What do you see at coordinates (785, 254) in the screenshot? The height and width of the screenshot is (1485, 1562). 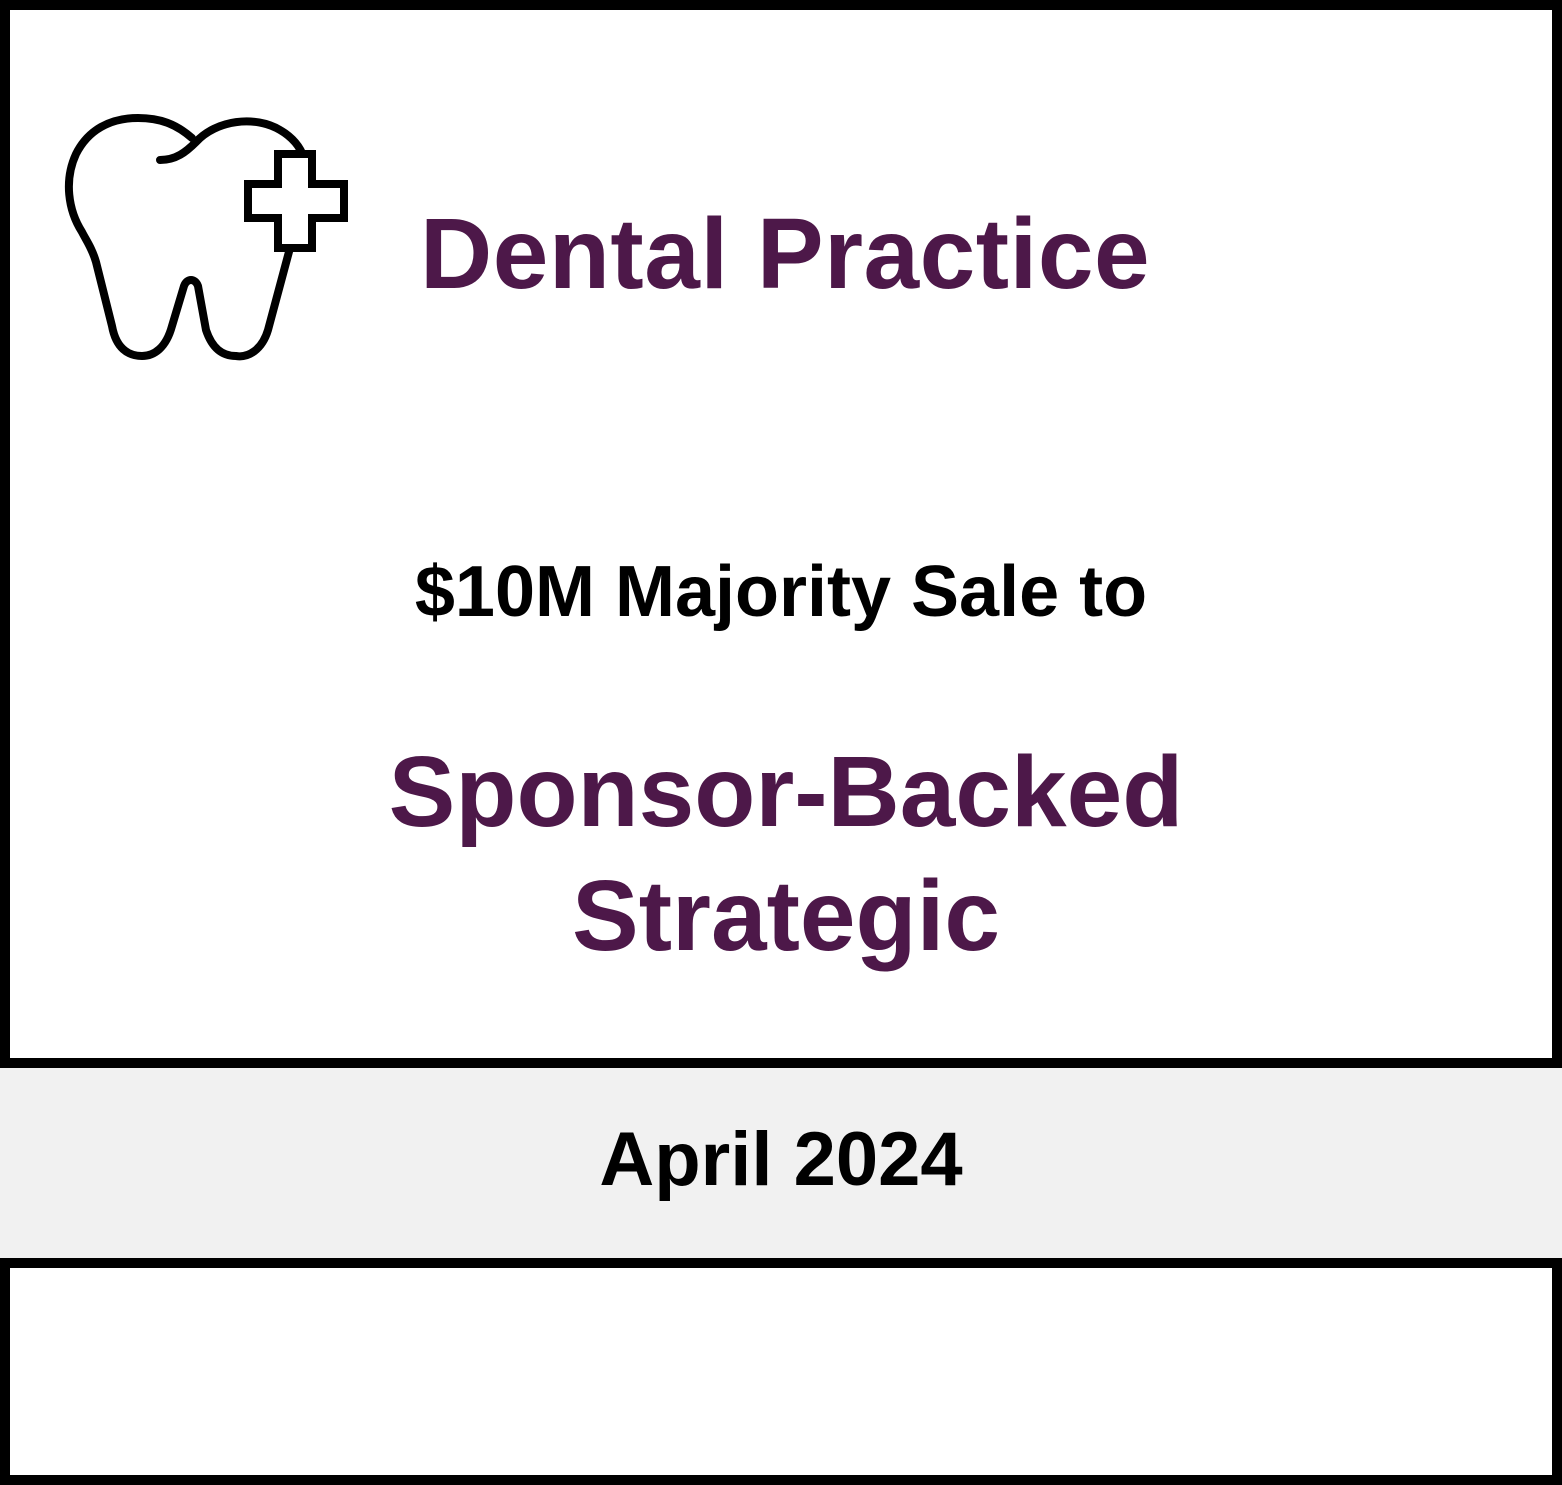 I see `industry-title: Dental Practice` at bounding box center [785, 254].